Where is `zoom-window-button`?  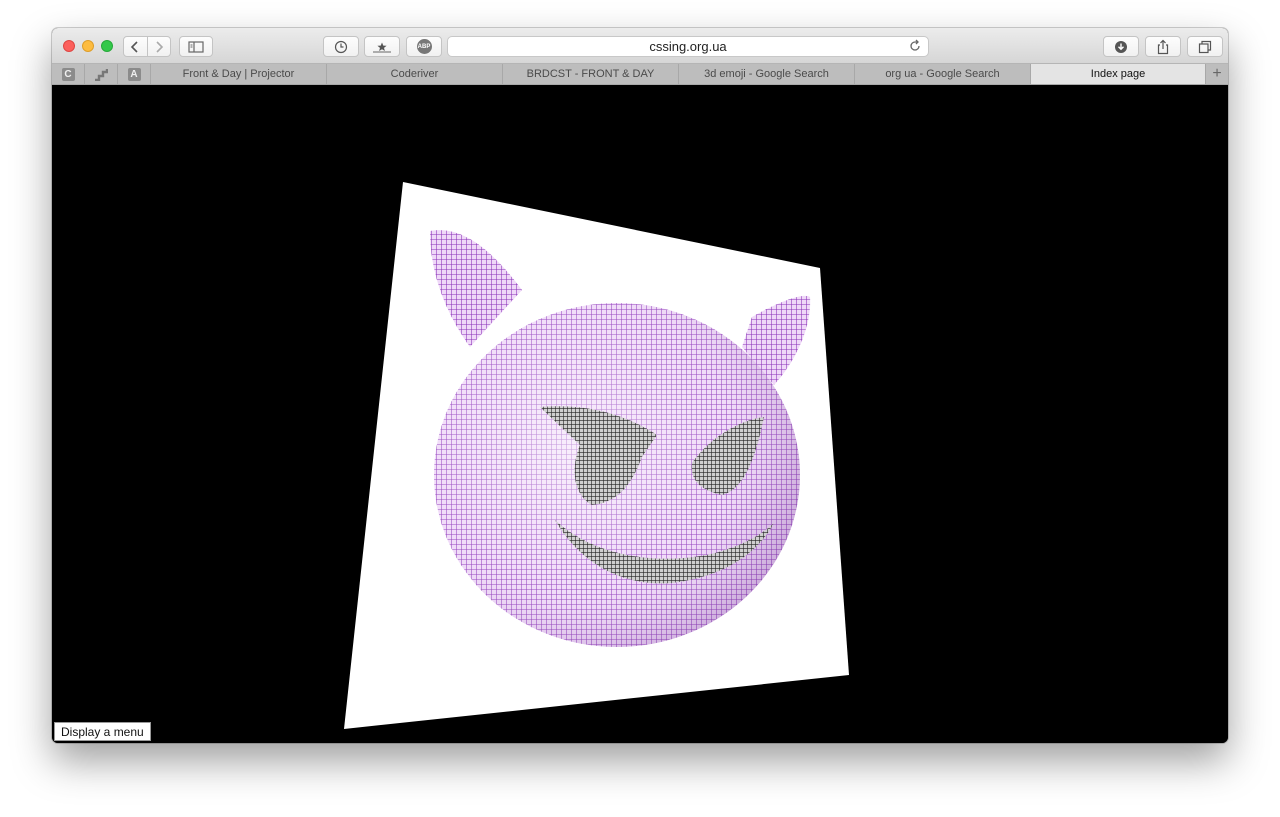 zoom-window-button is located at coordinates (107, 46).